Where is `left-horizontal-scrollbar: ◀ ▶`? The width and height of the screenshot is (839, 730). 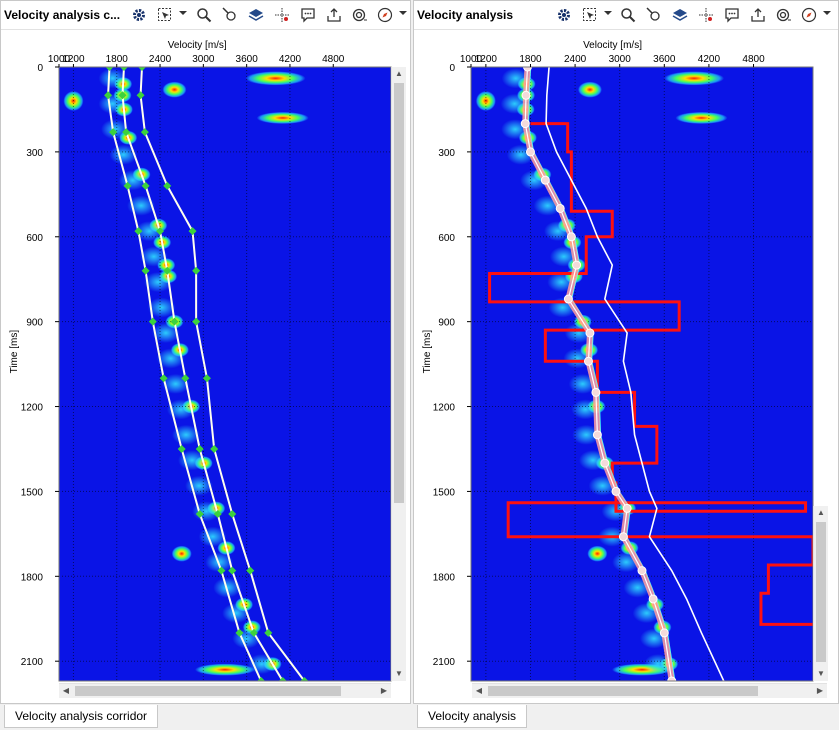 left-horizontal-scrollbar: ◀ ▶ is located at coordinates (225, 690).